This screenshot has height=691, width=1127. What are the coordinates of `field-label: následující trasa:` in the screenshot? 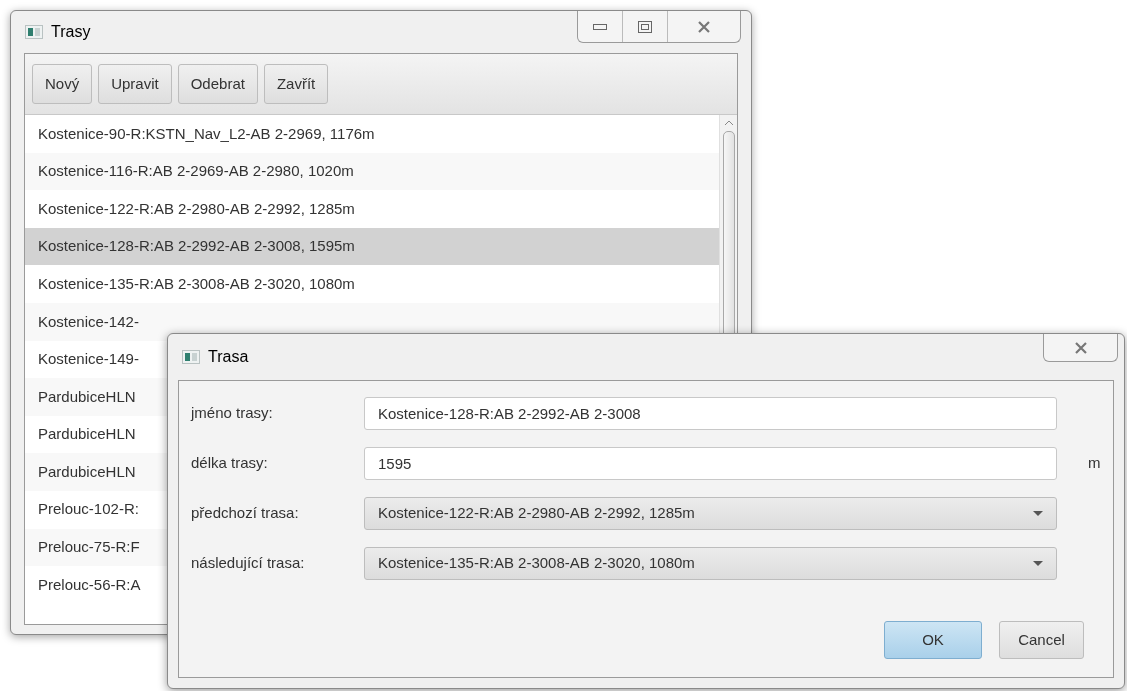 It's located at (248, 563).